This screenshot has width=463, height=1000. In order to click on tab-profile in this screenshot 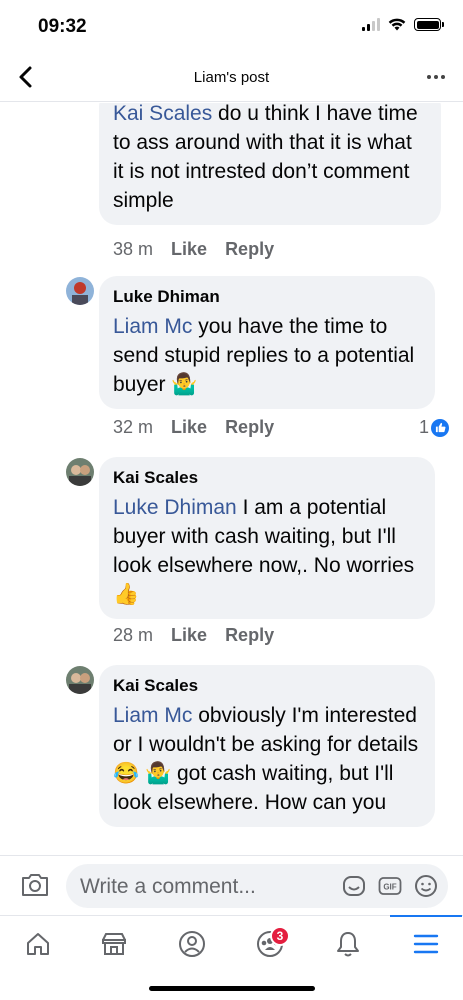, I will do `click(192, 944)`.